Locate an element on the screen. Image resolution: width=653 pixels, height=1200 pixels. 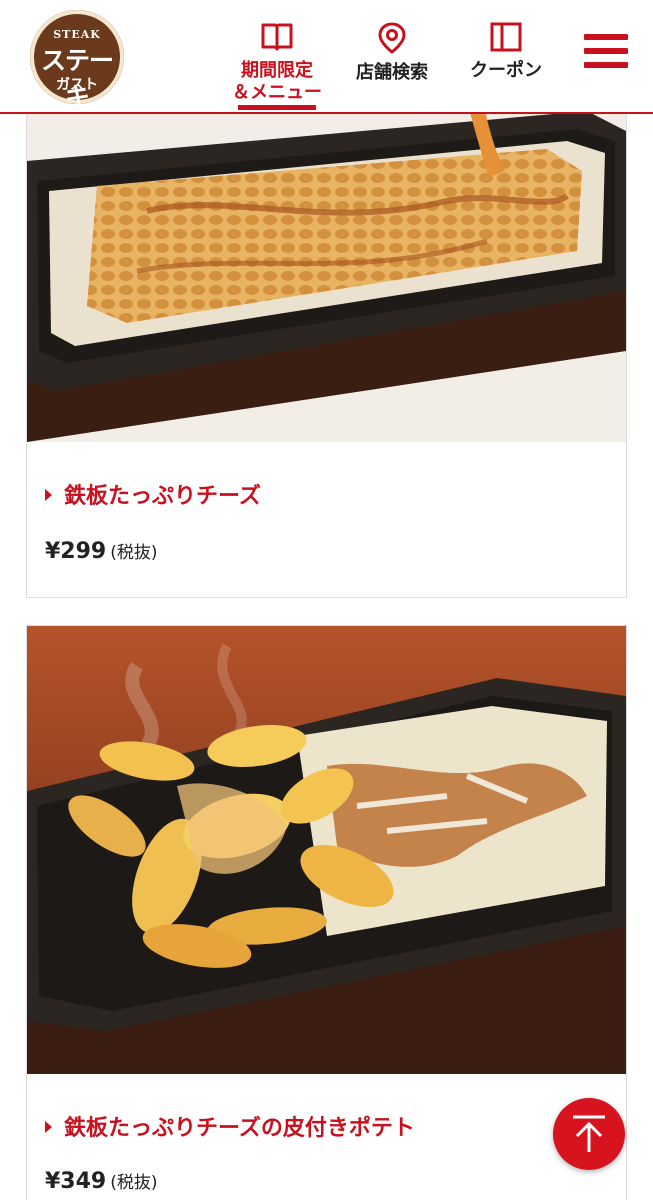
nav-label-limited: 期間限定 ＆メニュー is located at coordinates (277, 82).